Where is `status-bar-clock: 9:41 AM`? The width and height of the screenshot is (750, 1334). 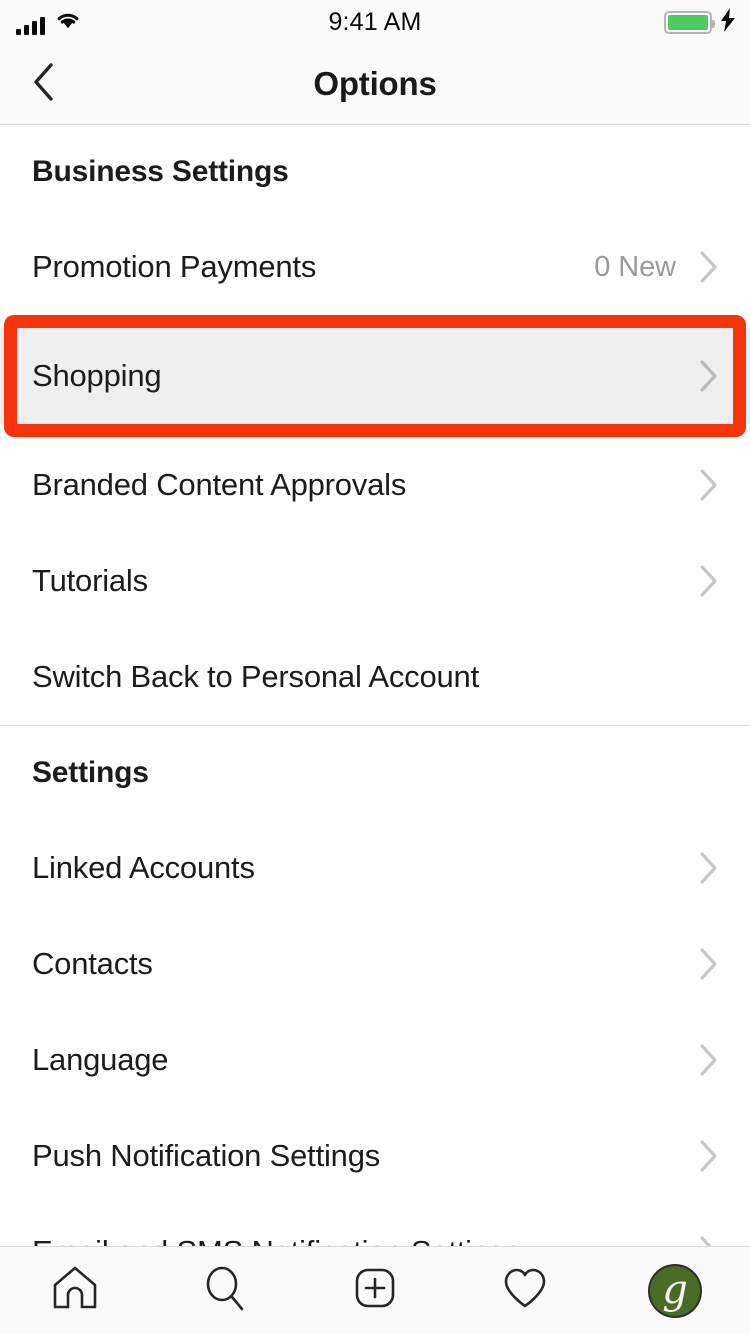 status-bar-clock: 9:41 AM is located at coordinates (375, 21).